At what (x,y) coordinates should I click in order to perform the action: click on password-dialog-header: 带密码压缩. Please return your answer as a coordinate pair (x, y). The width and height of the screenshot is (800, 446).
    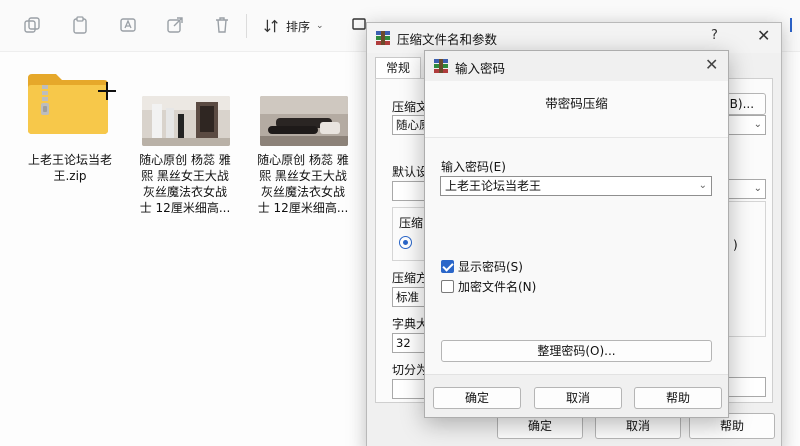
    Looking at the image, I should click on (576, 109).